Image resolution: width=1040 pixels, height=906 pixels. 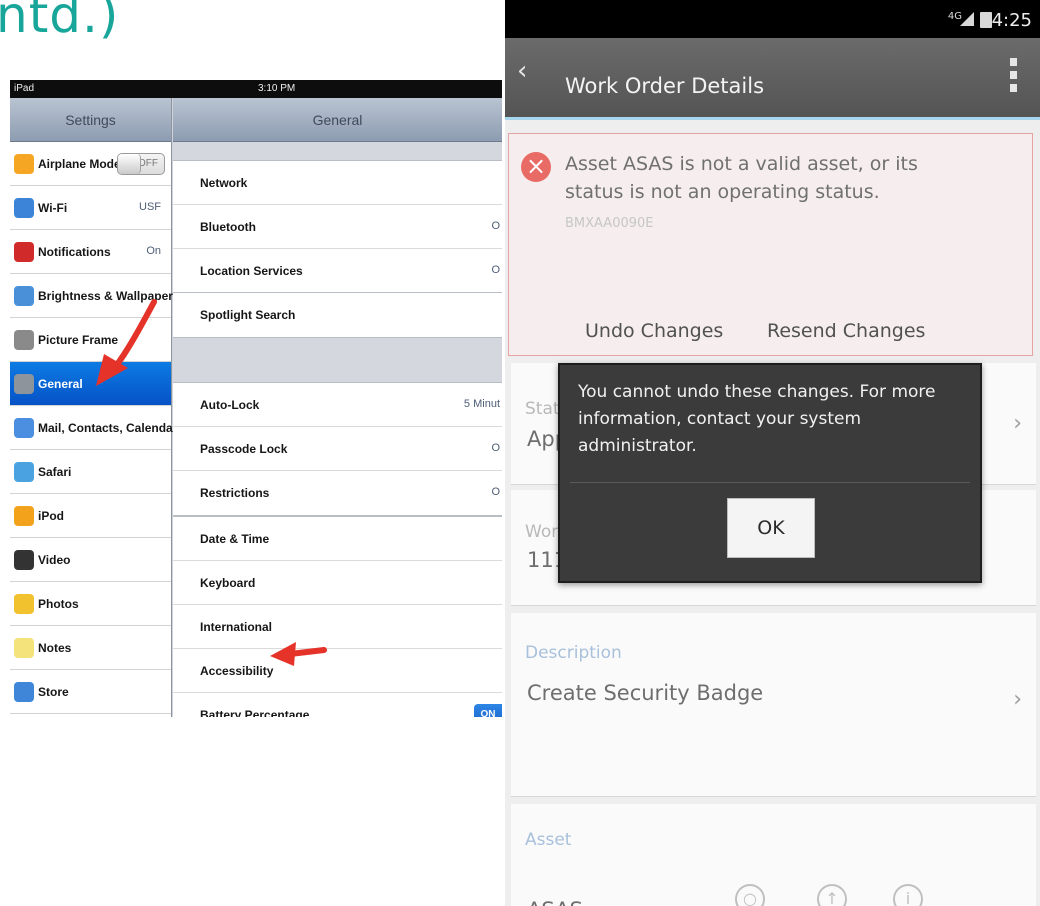 I want to click on sidebar-item-label: Mail, Contacts, Calendars, so click(x=111, y=428).